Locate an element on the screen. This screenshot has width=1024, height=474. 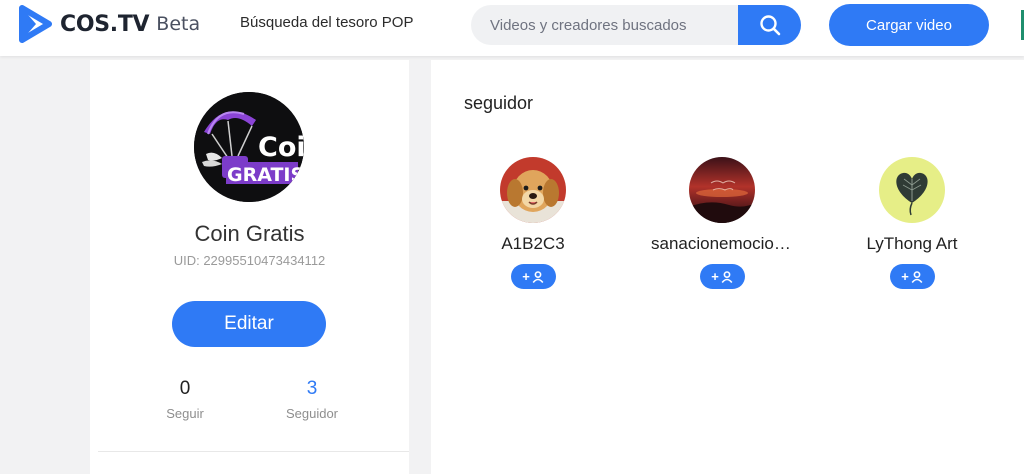
follower-name: LyThong Art is located at coordinates (912, 244).